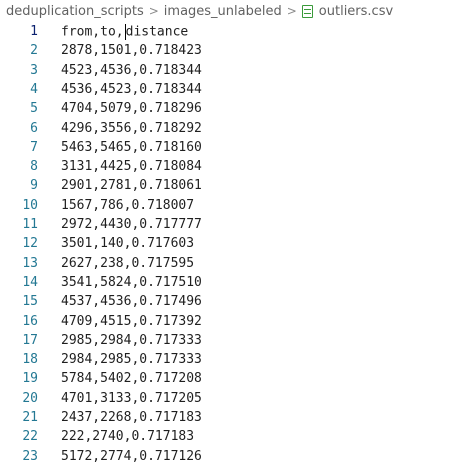 This screenshot has height=466, width=474. What do you see at coordinates (30, 282) in the screenshot?
I see `line-number: 14` at bounding box center [30, 282].